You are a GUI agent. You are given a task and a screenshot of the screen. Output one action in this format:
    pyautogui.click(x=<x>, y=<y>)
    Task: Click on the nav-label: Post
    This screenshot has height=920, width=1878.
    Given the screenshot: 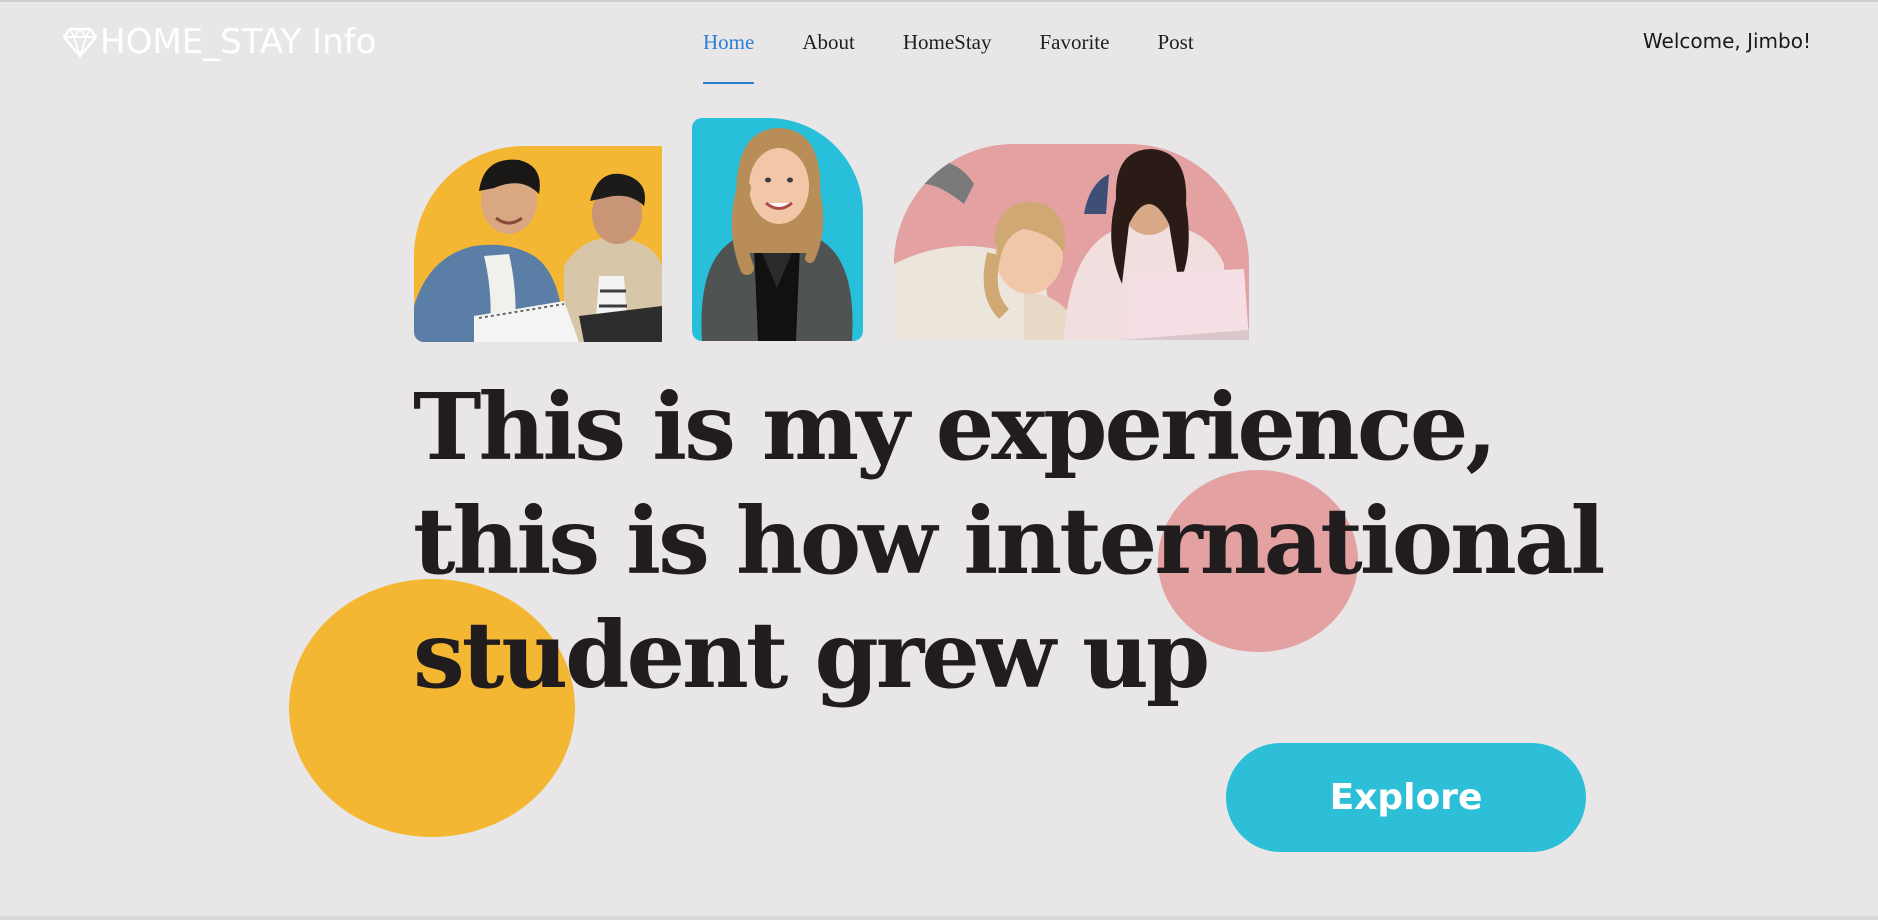 What is the action you would take?
    pyautogui.click(x=1175, y=42)
    